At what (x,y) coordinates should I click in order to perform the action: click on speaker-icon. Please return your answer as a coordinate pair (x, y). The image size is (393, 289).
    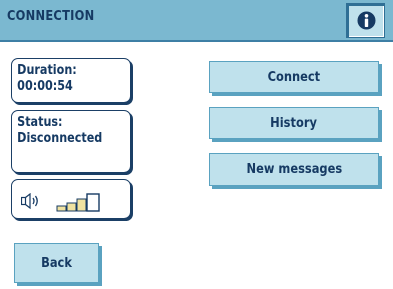
    Looking at the image, I should click on (29, 201).